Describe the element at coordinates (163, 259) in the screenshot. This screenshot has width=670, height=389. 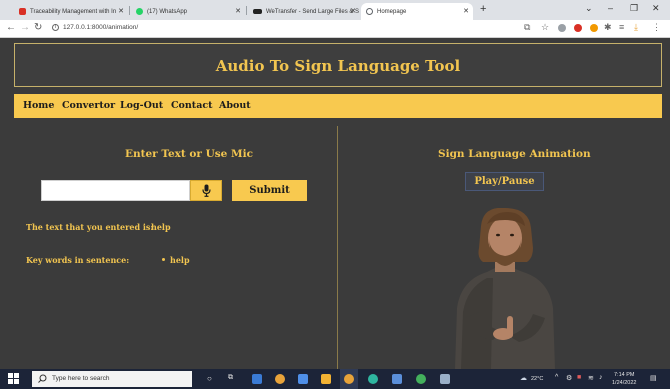
I see `bullet-icon` at that location.